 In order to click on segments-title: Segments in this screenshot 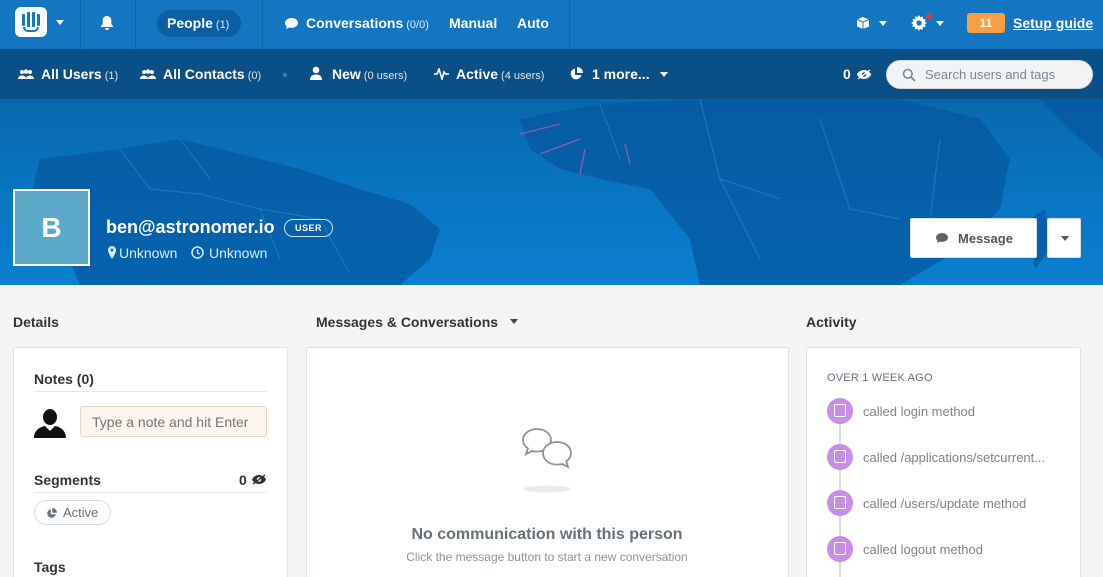, I will do `click(67, 480)`.